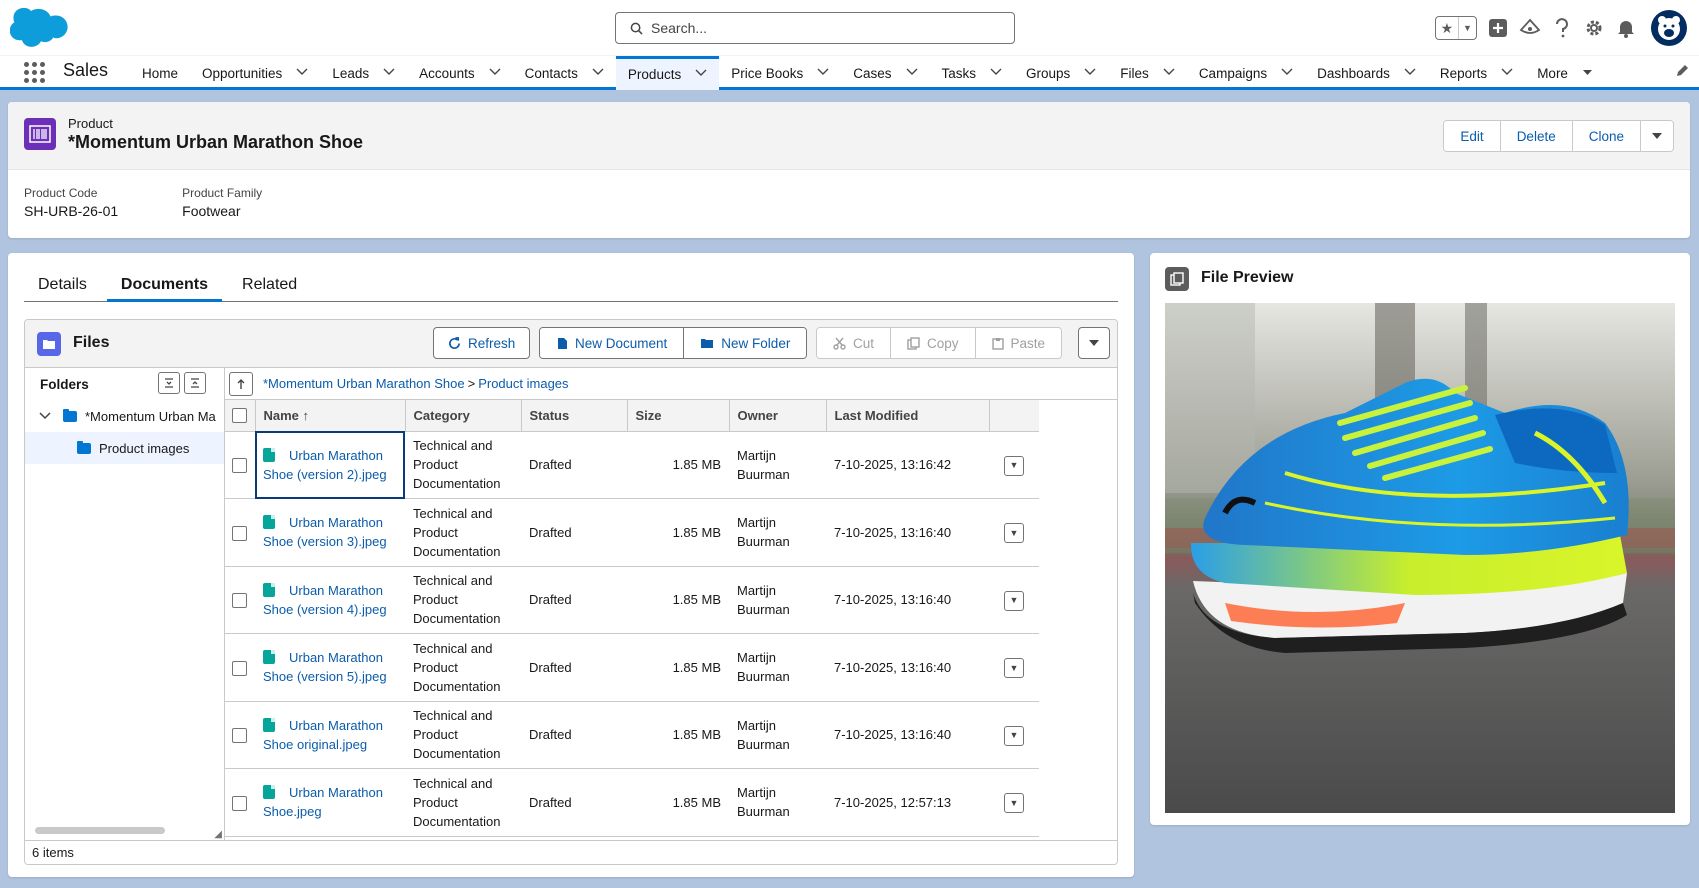  I want to click on favorites-menu-chevron-icon: ▼, so click(1467, 28).